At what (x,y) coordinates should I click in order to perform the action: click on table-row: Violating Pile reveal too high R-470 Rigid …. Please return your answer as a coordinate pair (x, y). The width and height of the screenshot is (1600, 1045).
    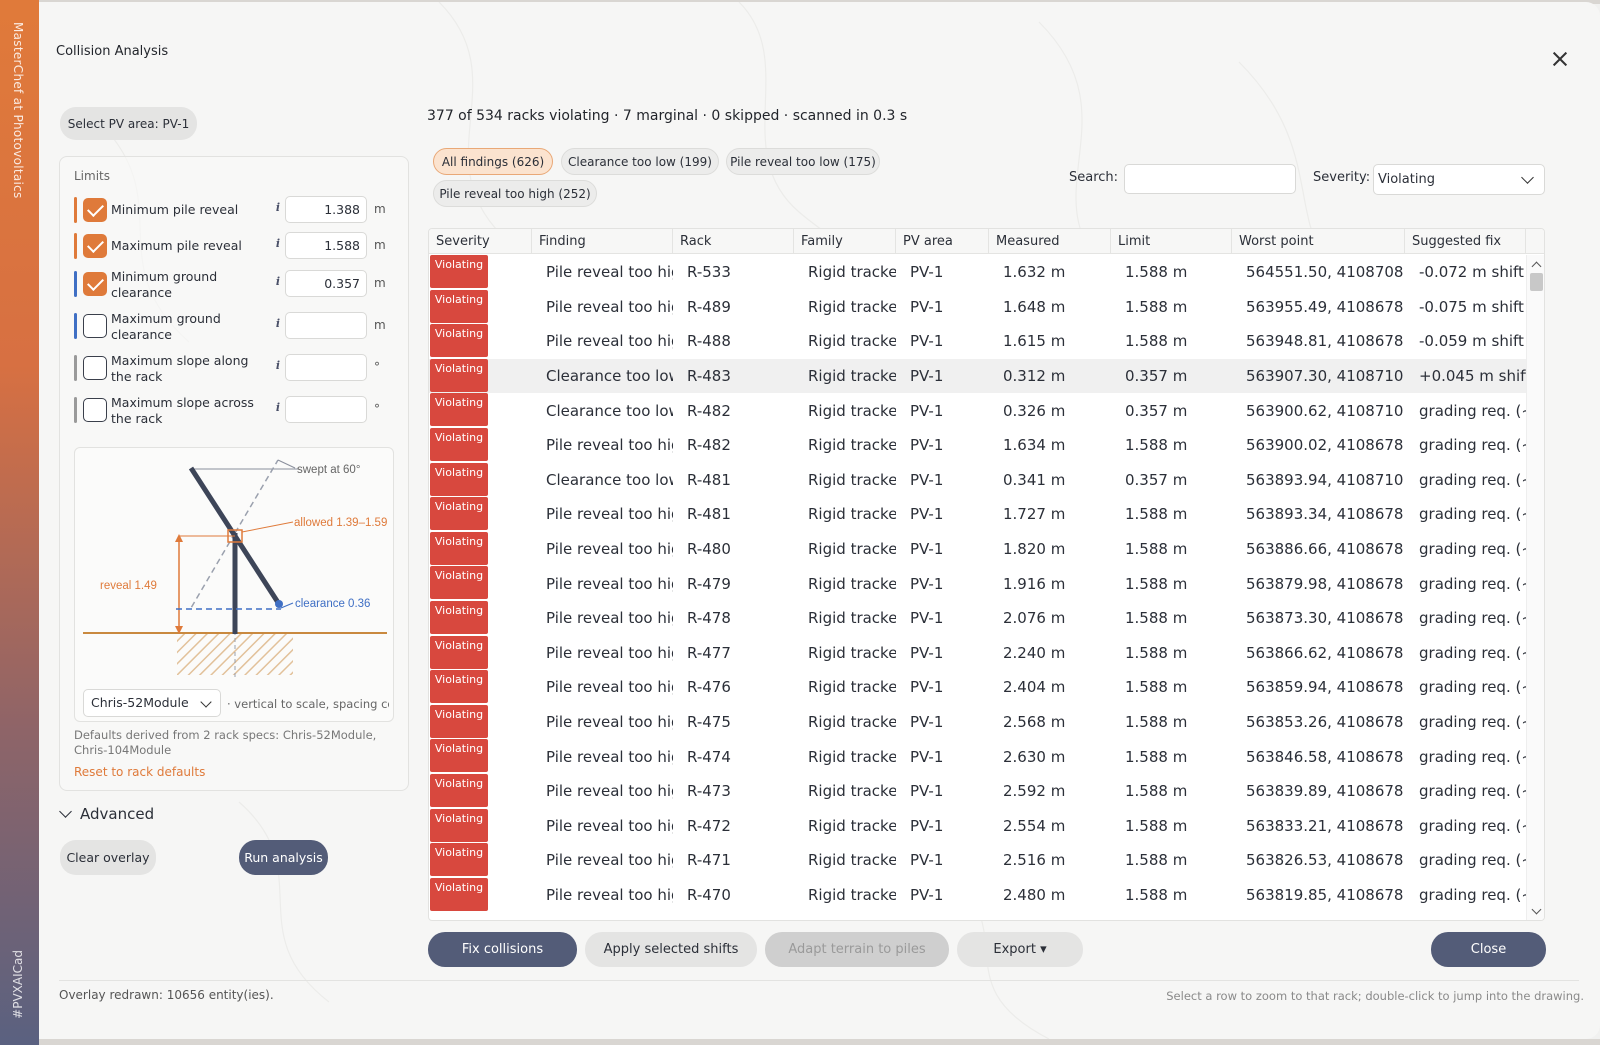
    Looking at the image, I should click on (977, 895).